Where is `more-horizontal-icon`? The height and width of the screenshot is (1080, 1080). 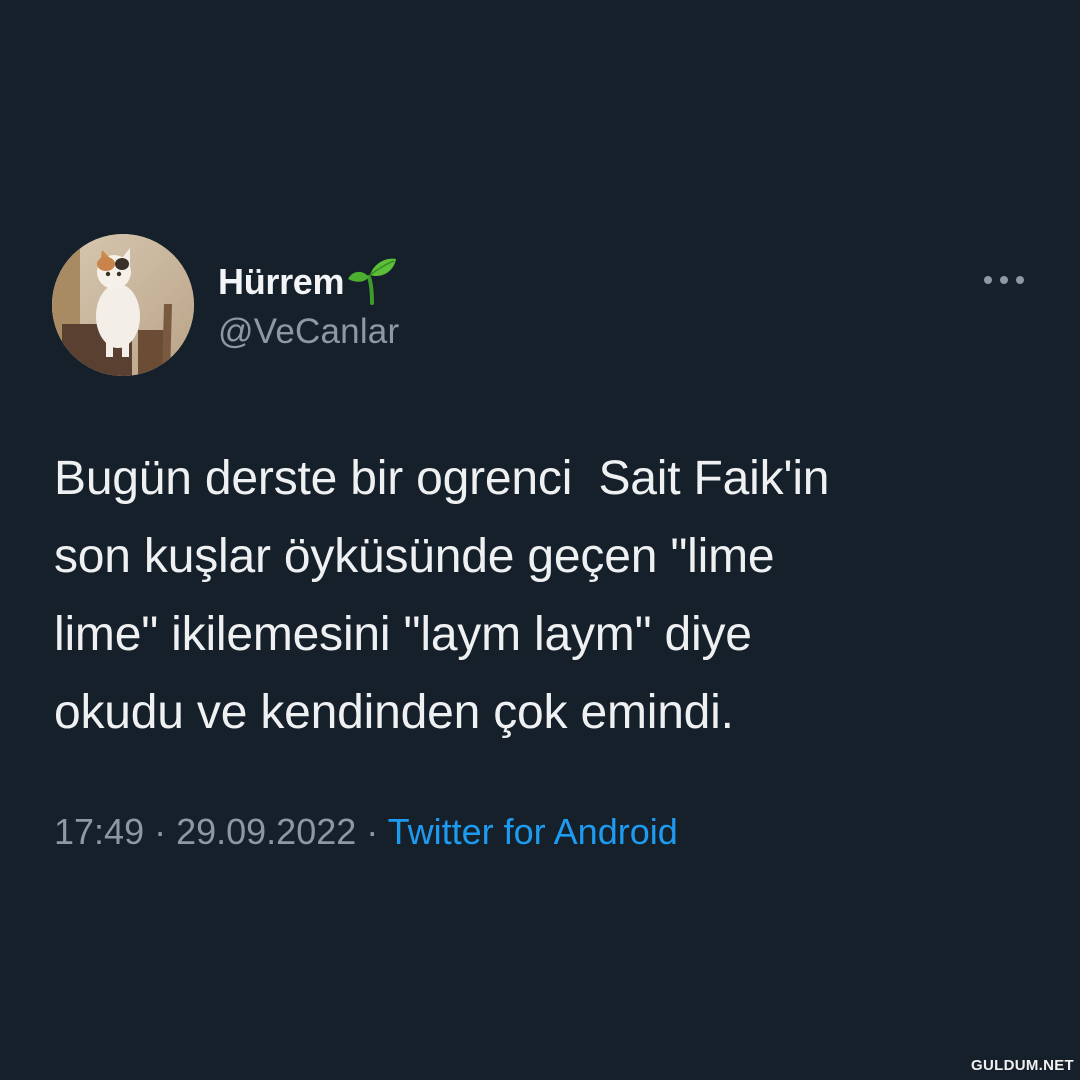
more-horizontal-icon is located at coordinates (1004, 280).